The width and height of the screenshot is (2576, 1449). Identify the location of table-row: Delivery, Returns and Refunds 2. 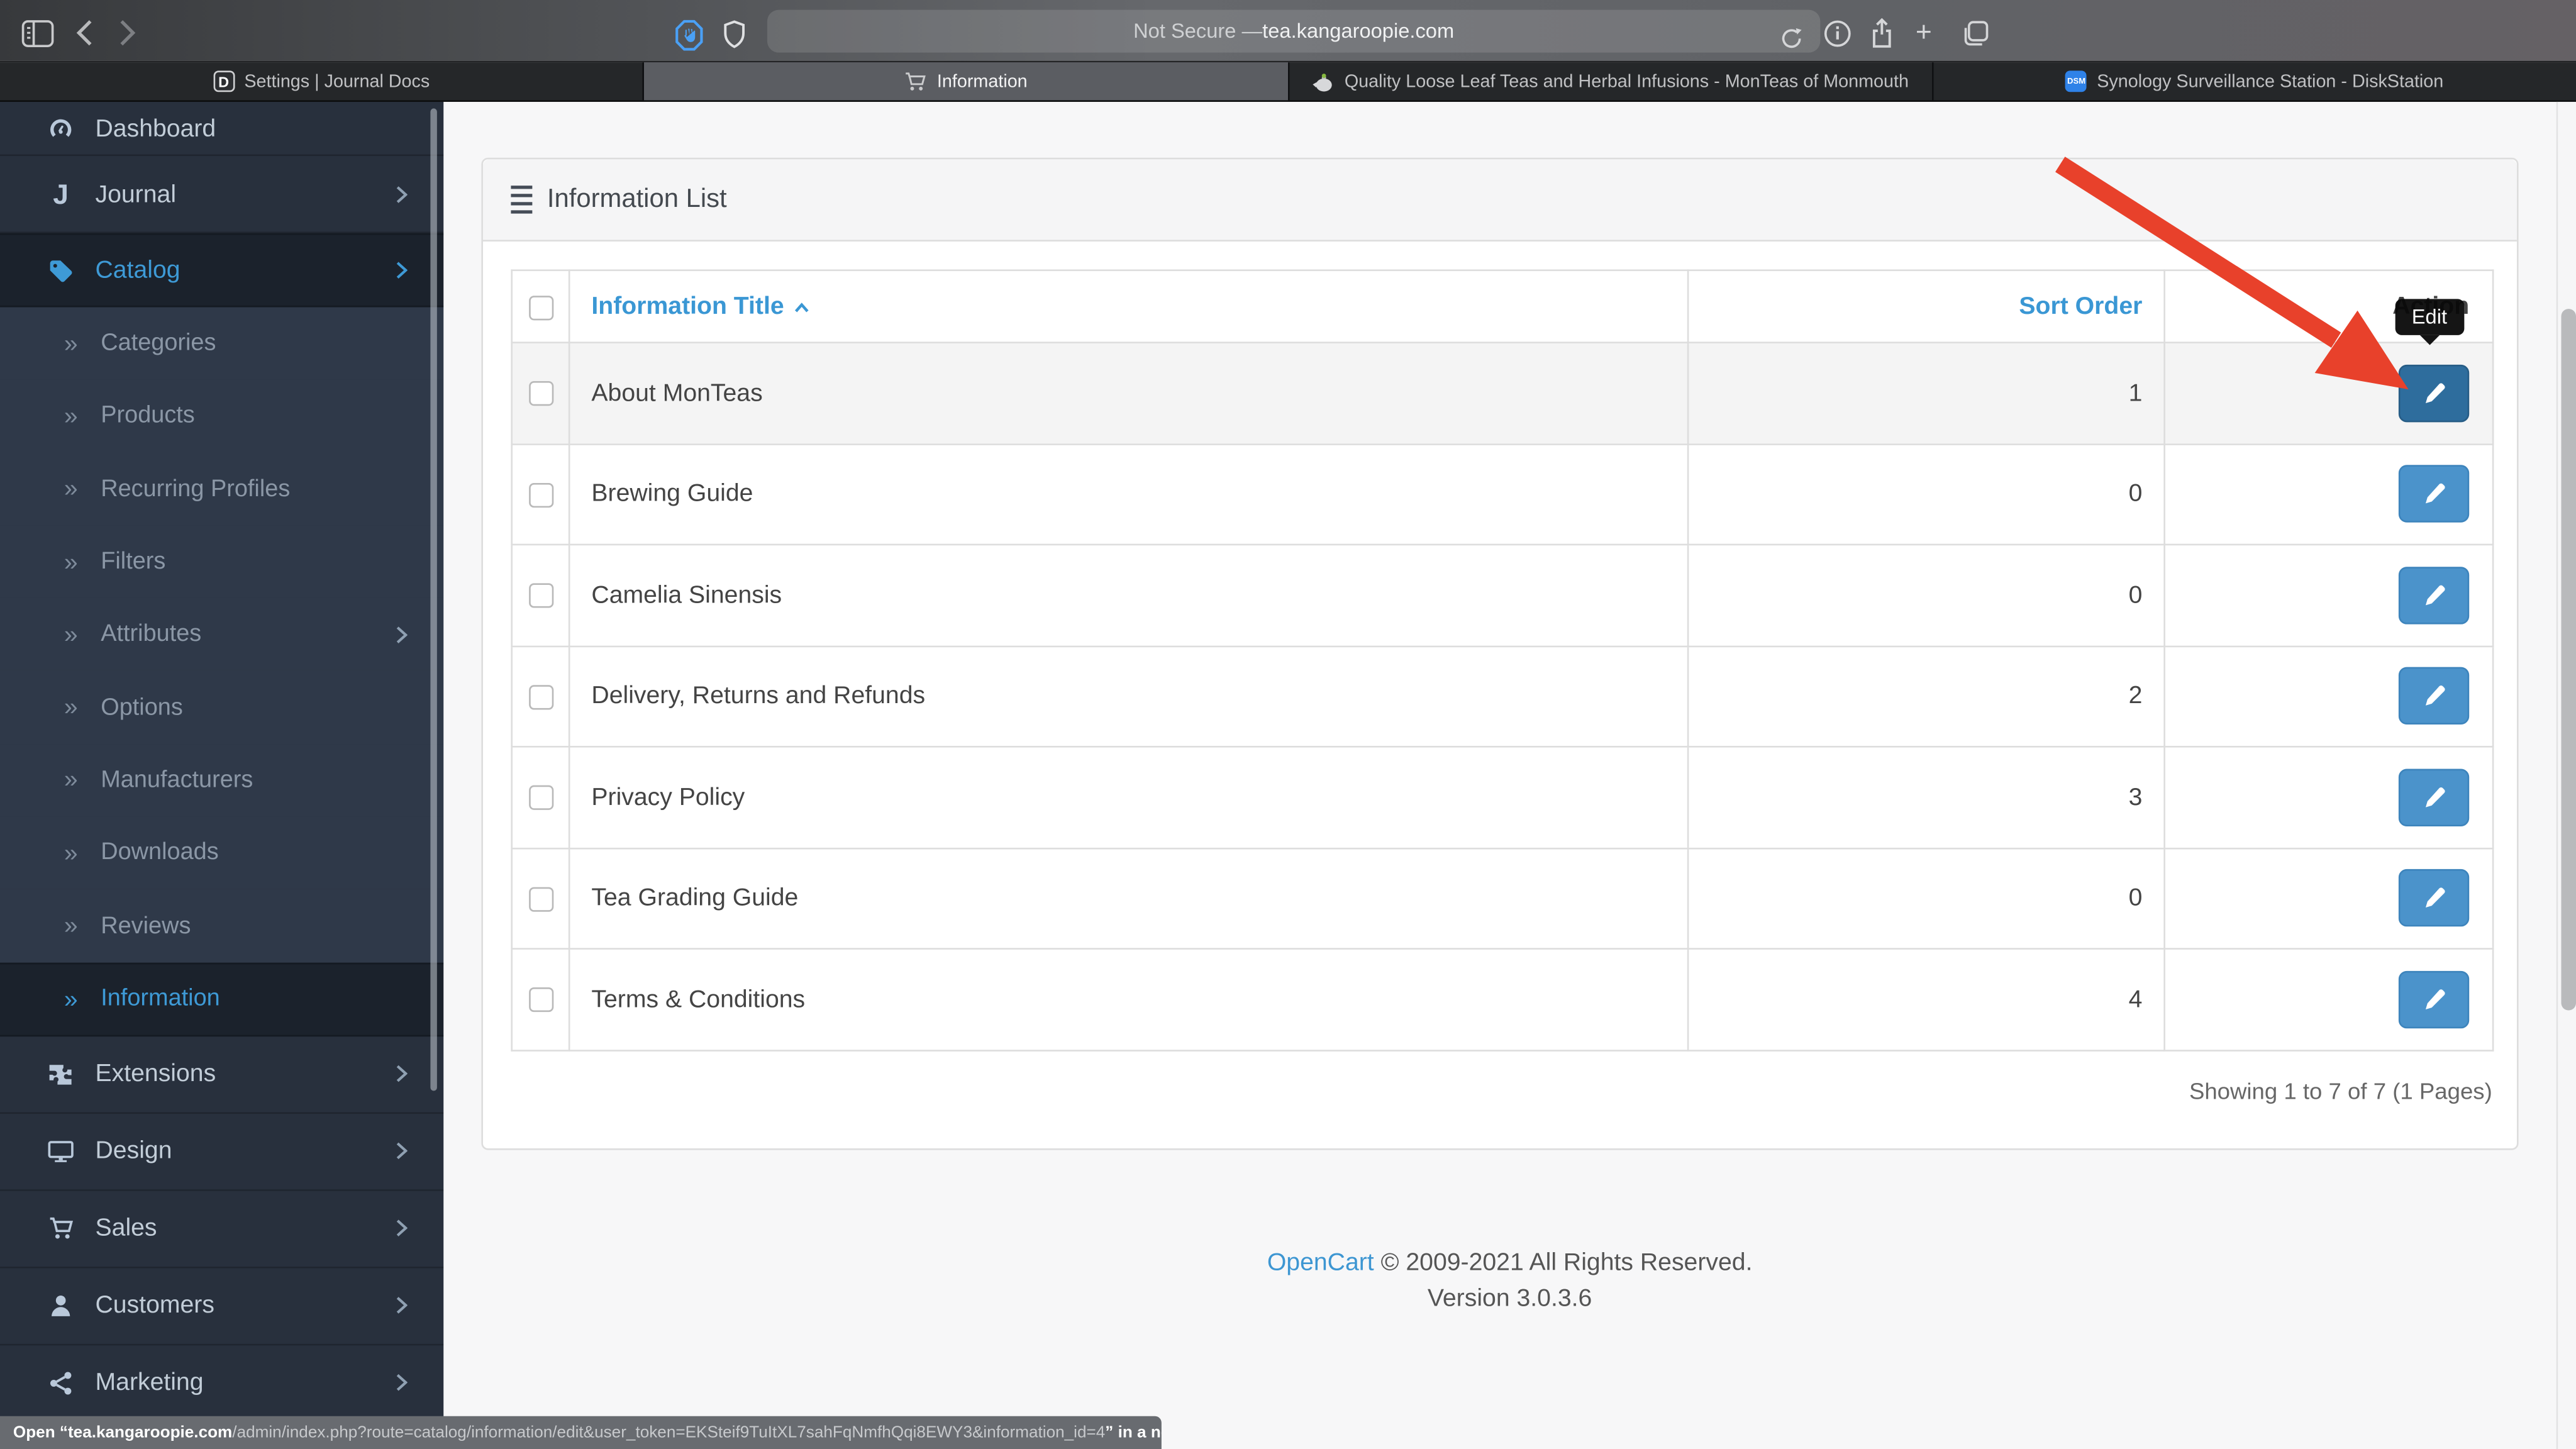
(1502, 696).